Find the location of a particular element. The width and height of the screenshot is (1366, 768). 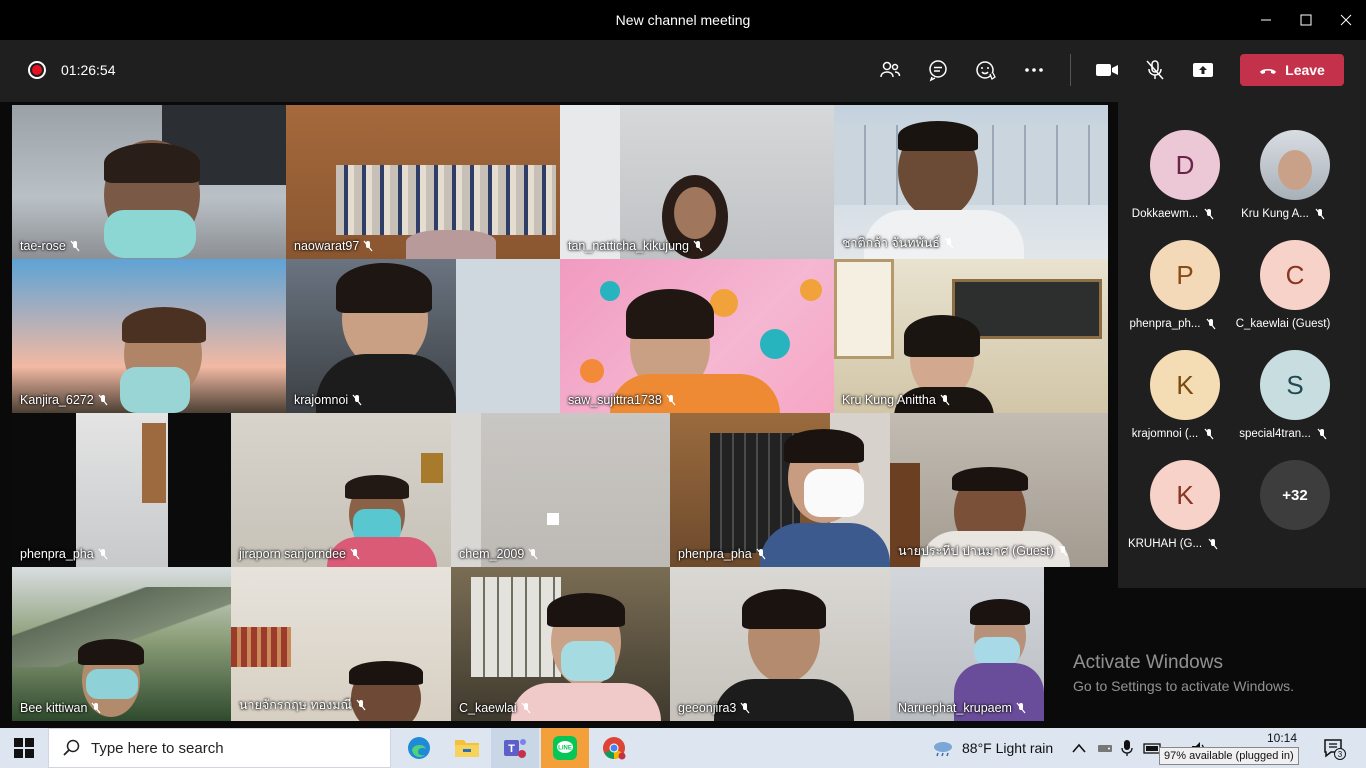

window-title: New channel meeting is located at coordinates (683, 20).